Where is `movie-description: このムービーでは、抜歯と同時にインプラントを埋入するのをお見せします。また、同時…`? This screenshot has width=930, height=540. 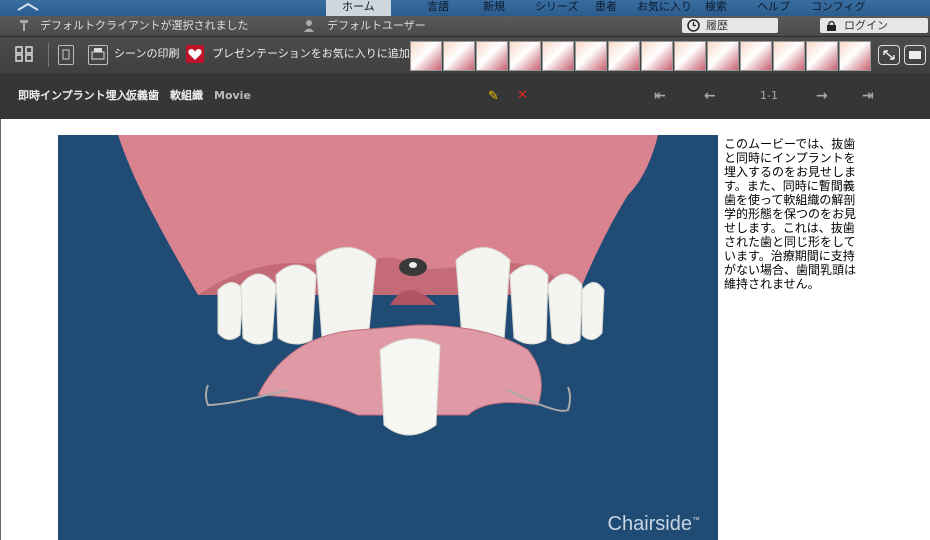 movie-description: このムービーでは、抜歯と同時にインプラントを埋入するのをお見せします。また、同時… is located at coordinates (790, 214).